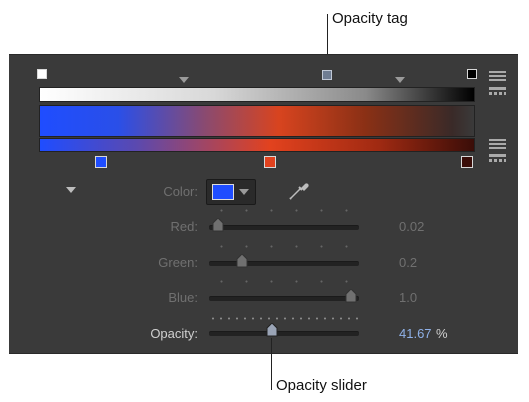 The height and width of the screenshot is (402, 529). I want to click on blue-slider-track, so click(284, 298).